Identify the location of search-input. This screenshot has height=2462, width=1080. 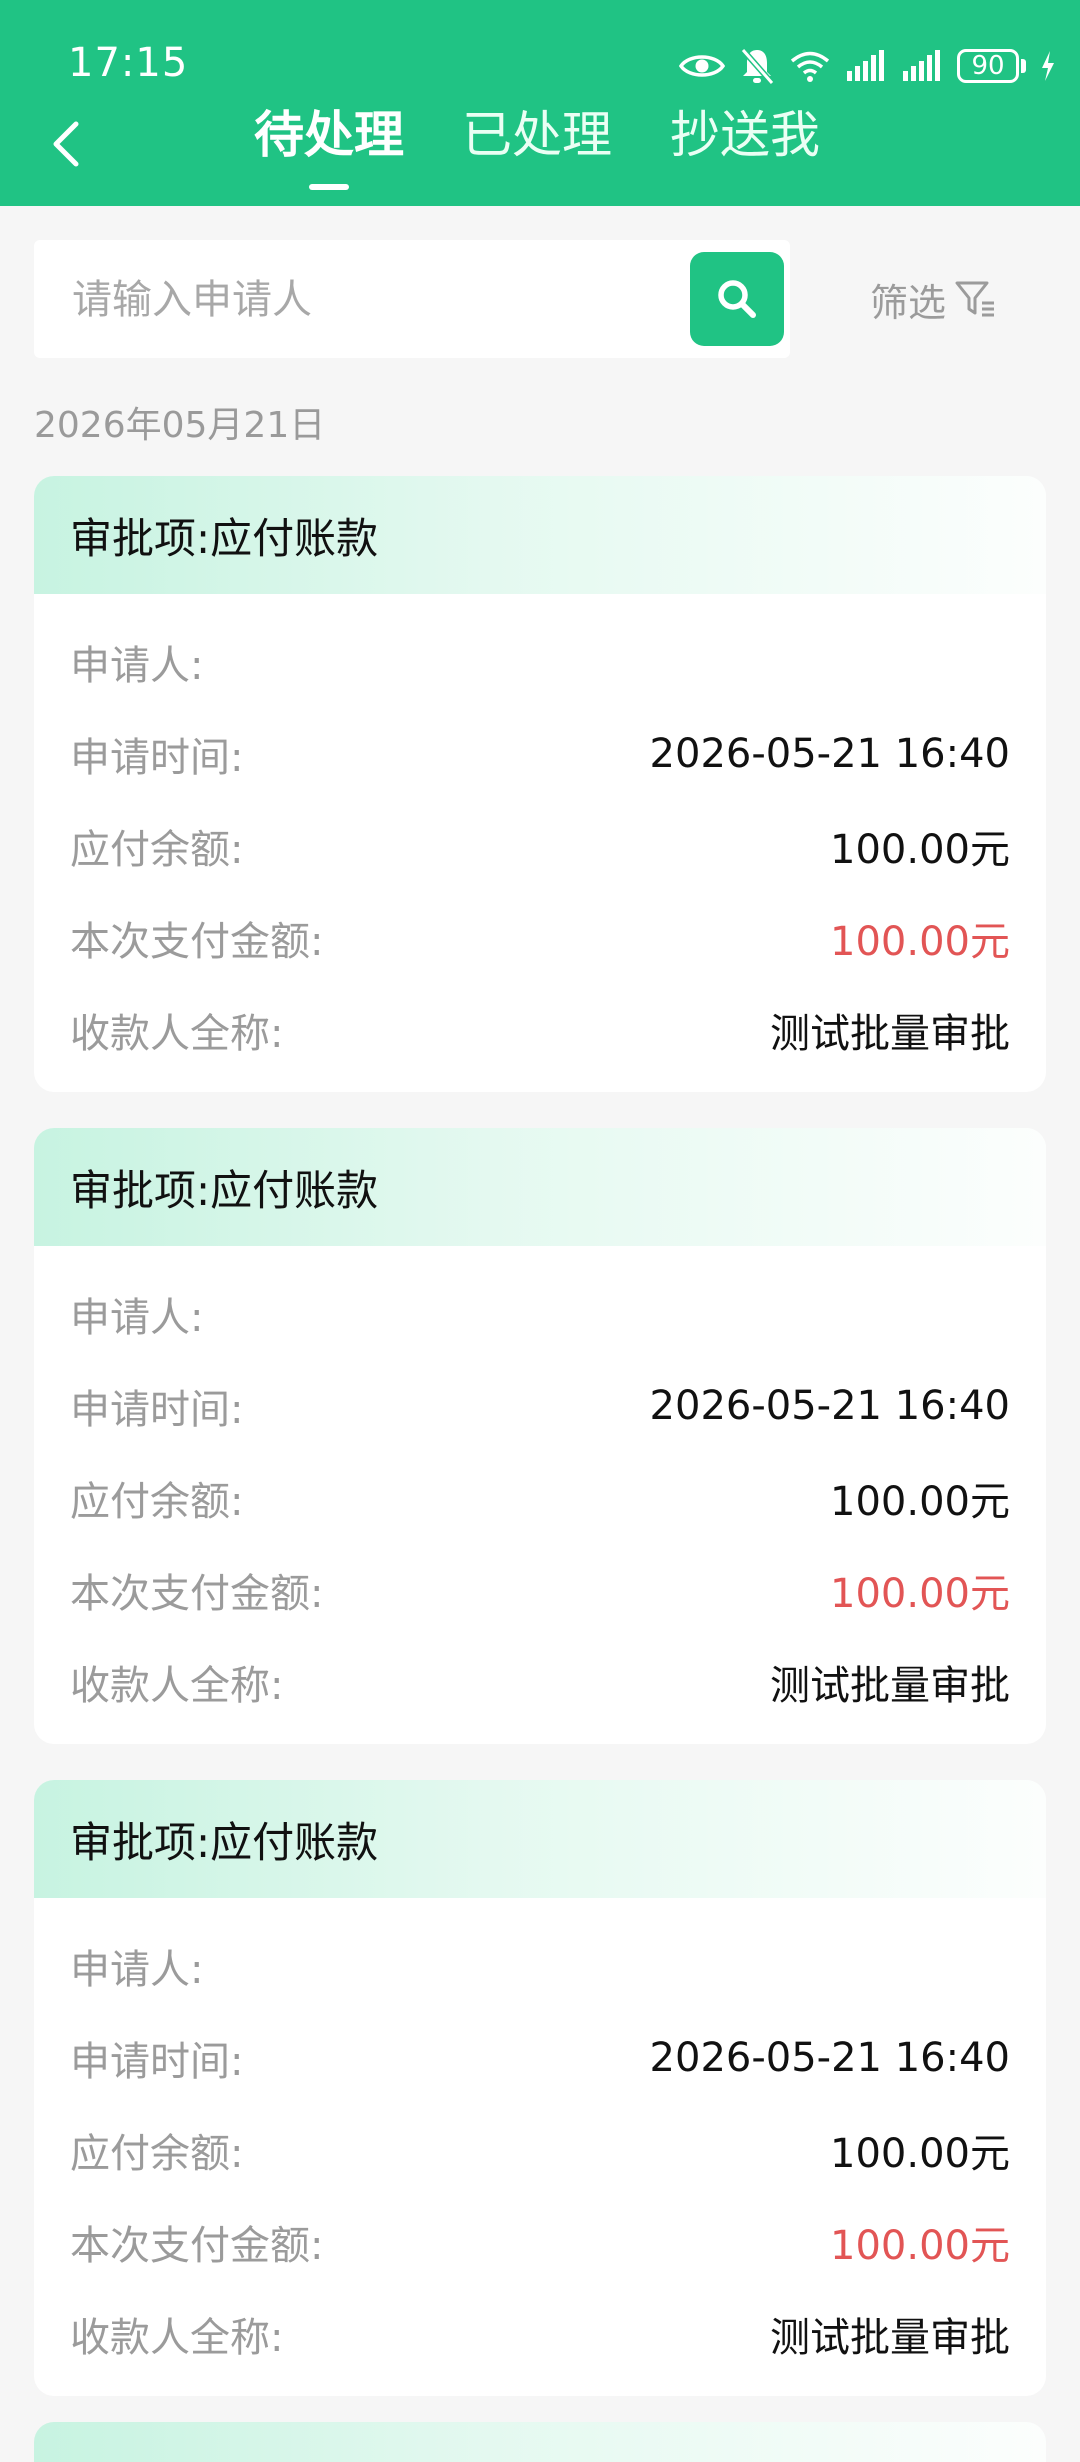
(372, 300).